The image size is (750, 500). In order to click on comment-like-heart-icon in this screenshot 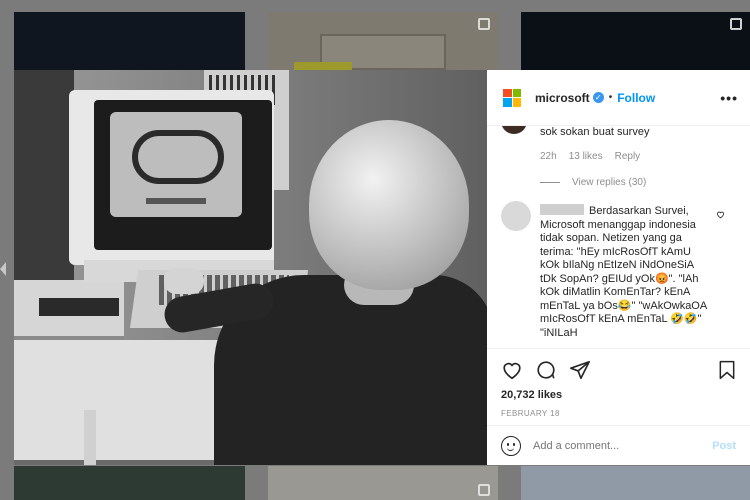, I will do `click(720, 214)`.